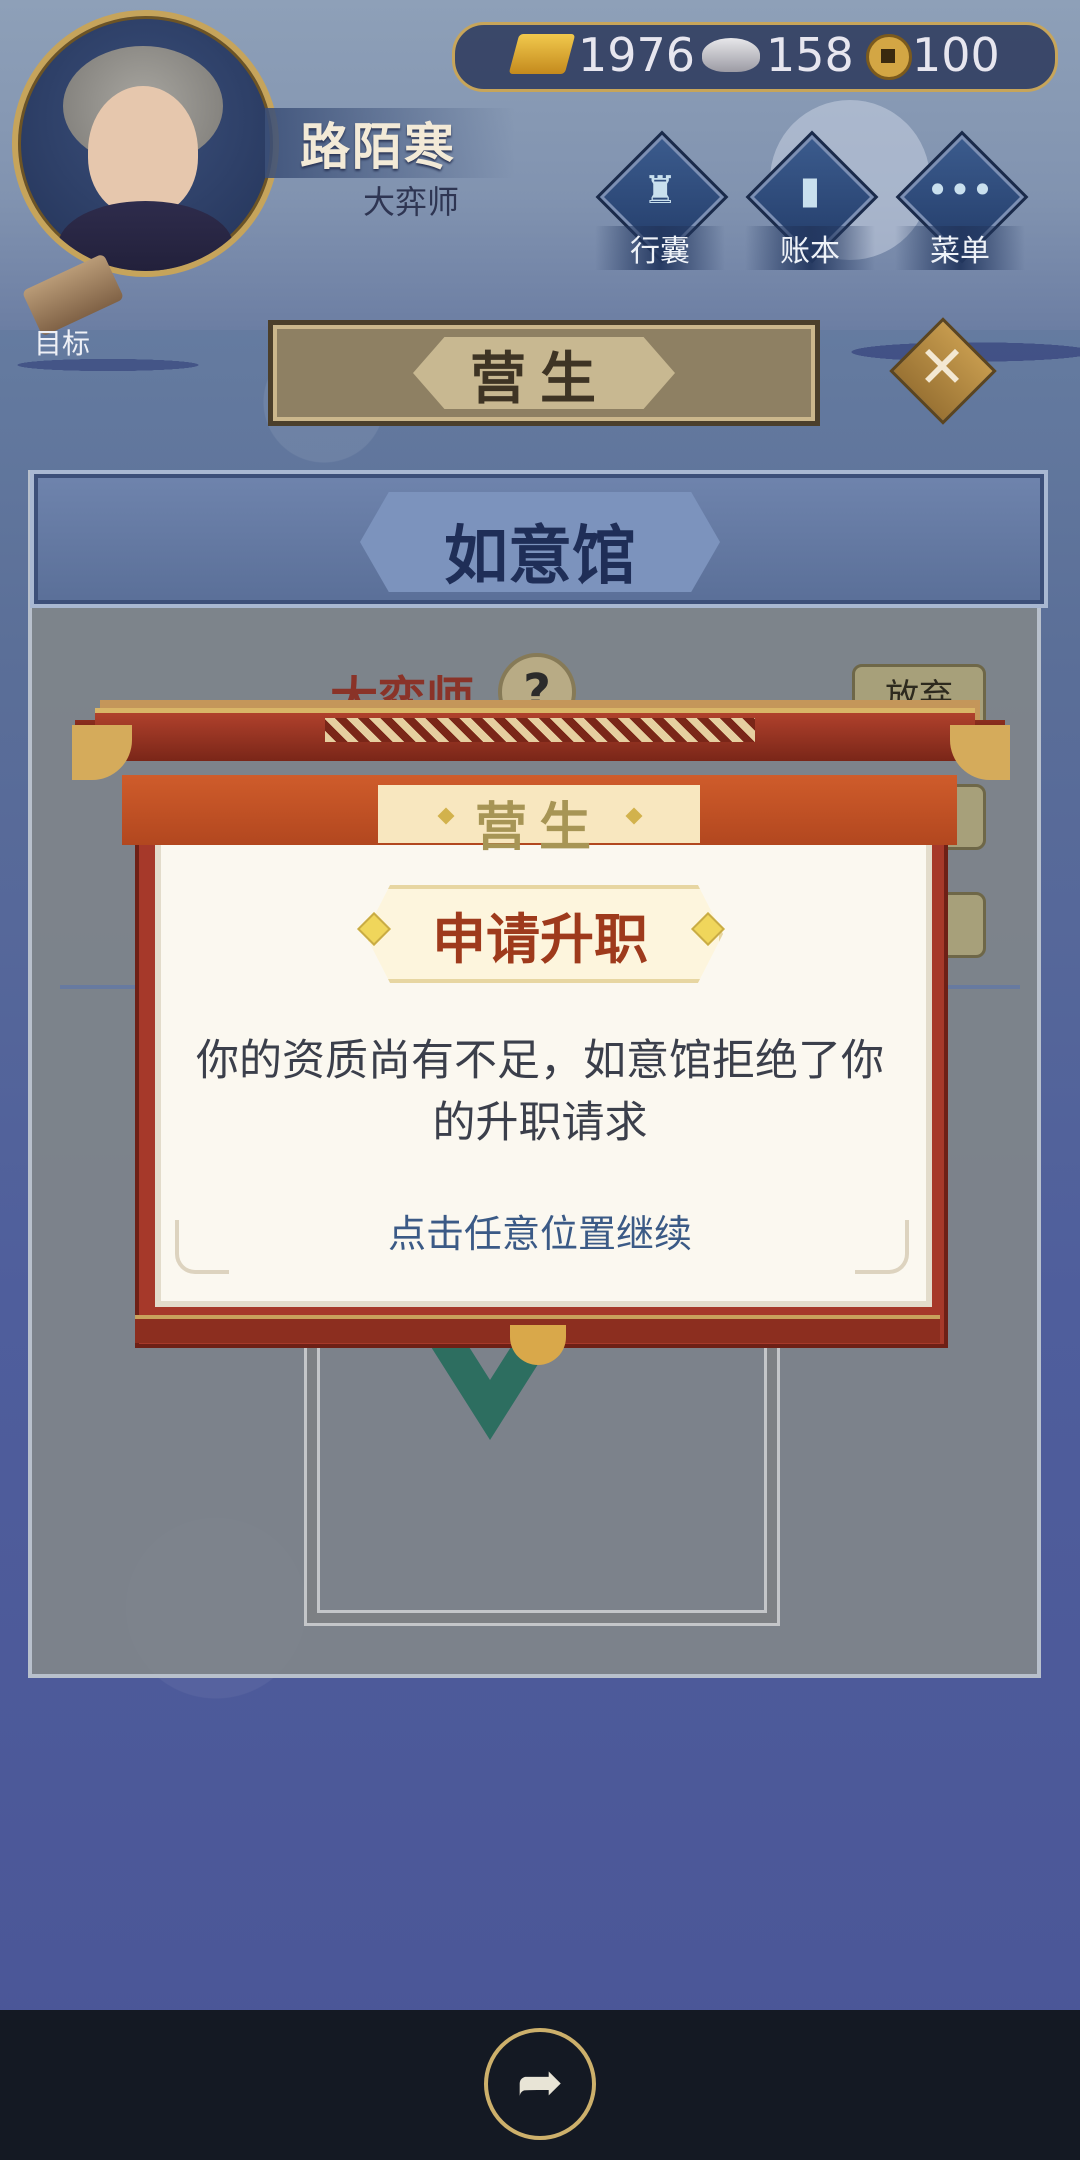 This screenshot has width=1080, height=2160. I want to click on menu-label-ledger: 账本, so click(810, 248).